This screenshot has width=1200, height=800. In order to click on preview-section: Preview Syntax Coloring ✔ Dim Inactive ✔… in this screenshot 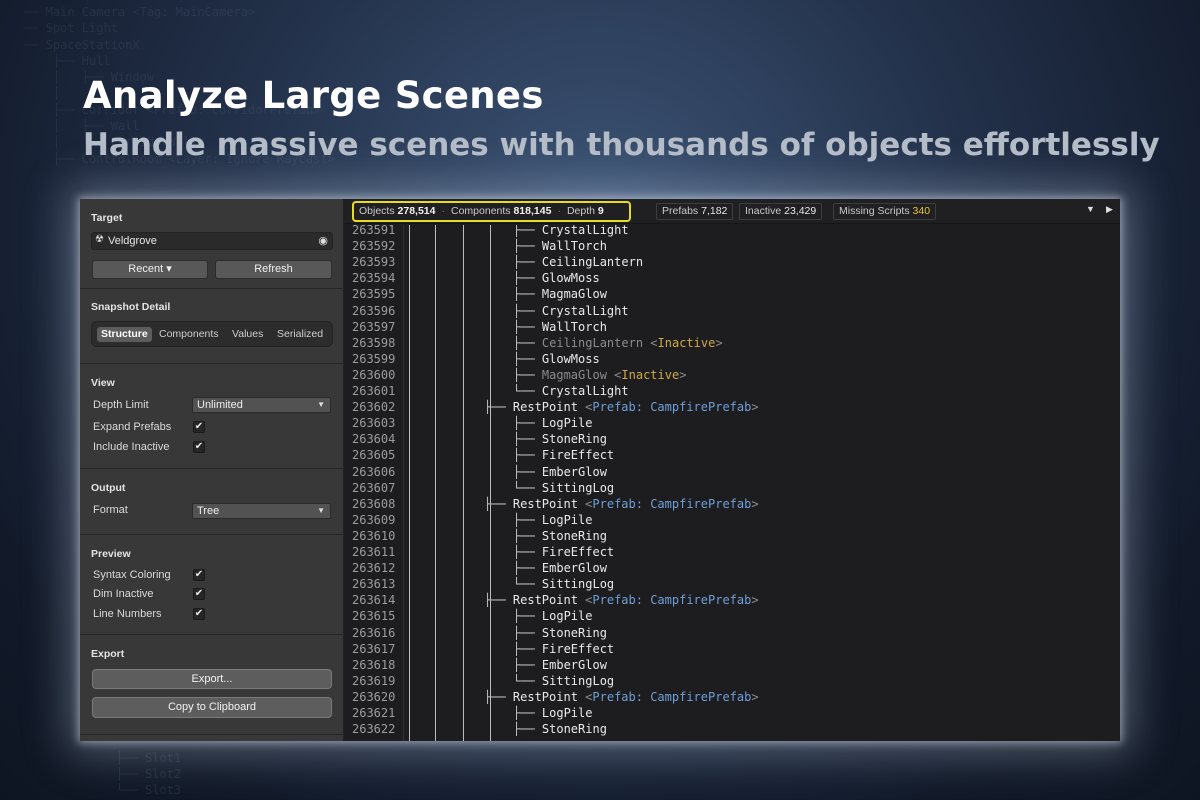, I will do `click(212, 585)`.